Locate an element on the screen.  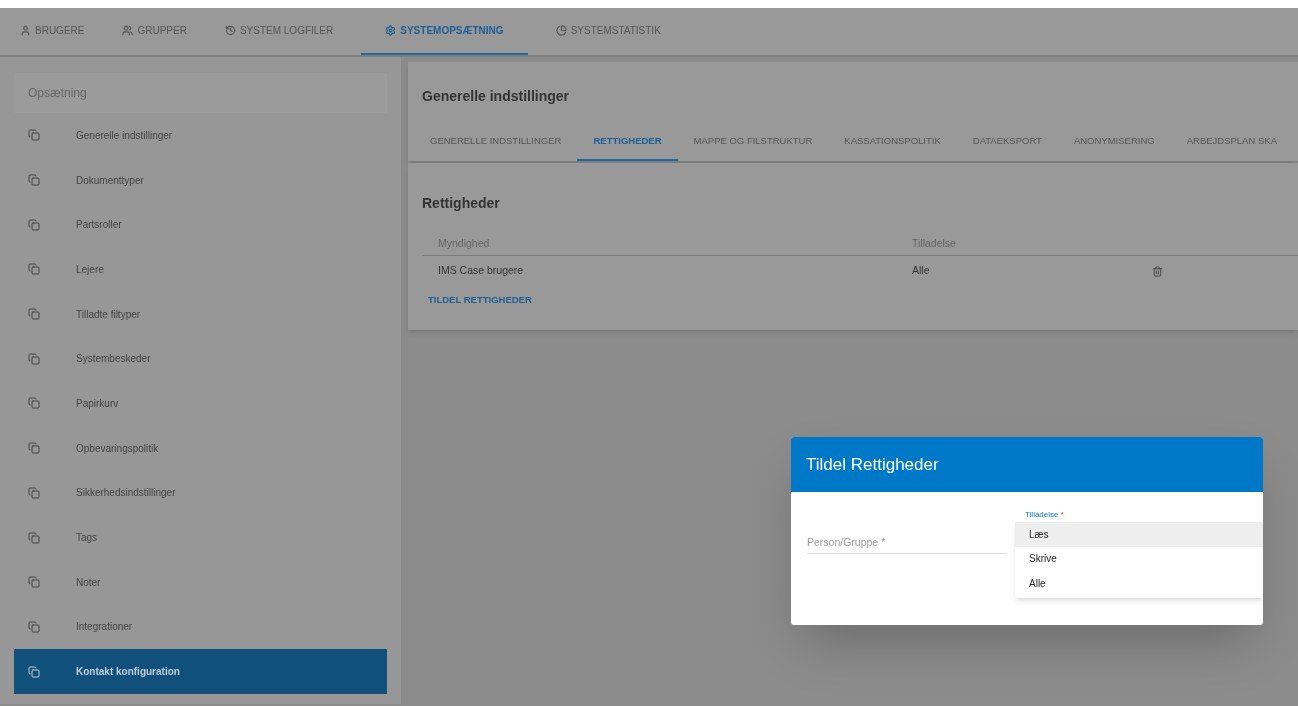
table-cell-text: IMS Case brugere is located at coordinates (481, 271).